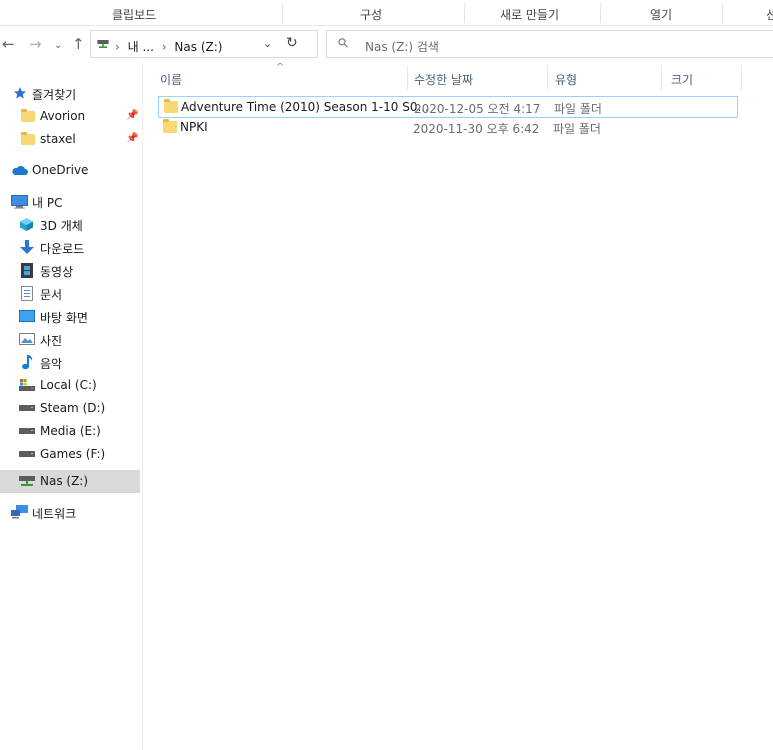 This screenshot has height=750, width=773. I want to click on desktop-icon, so click(27, 316).